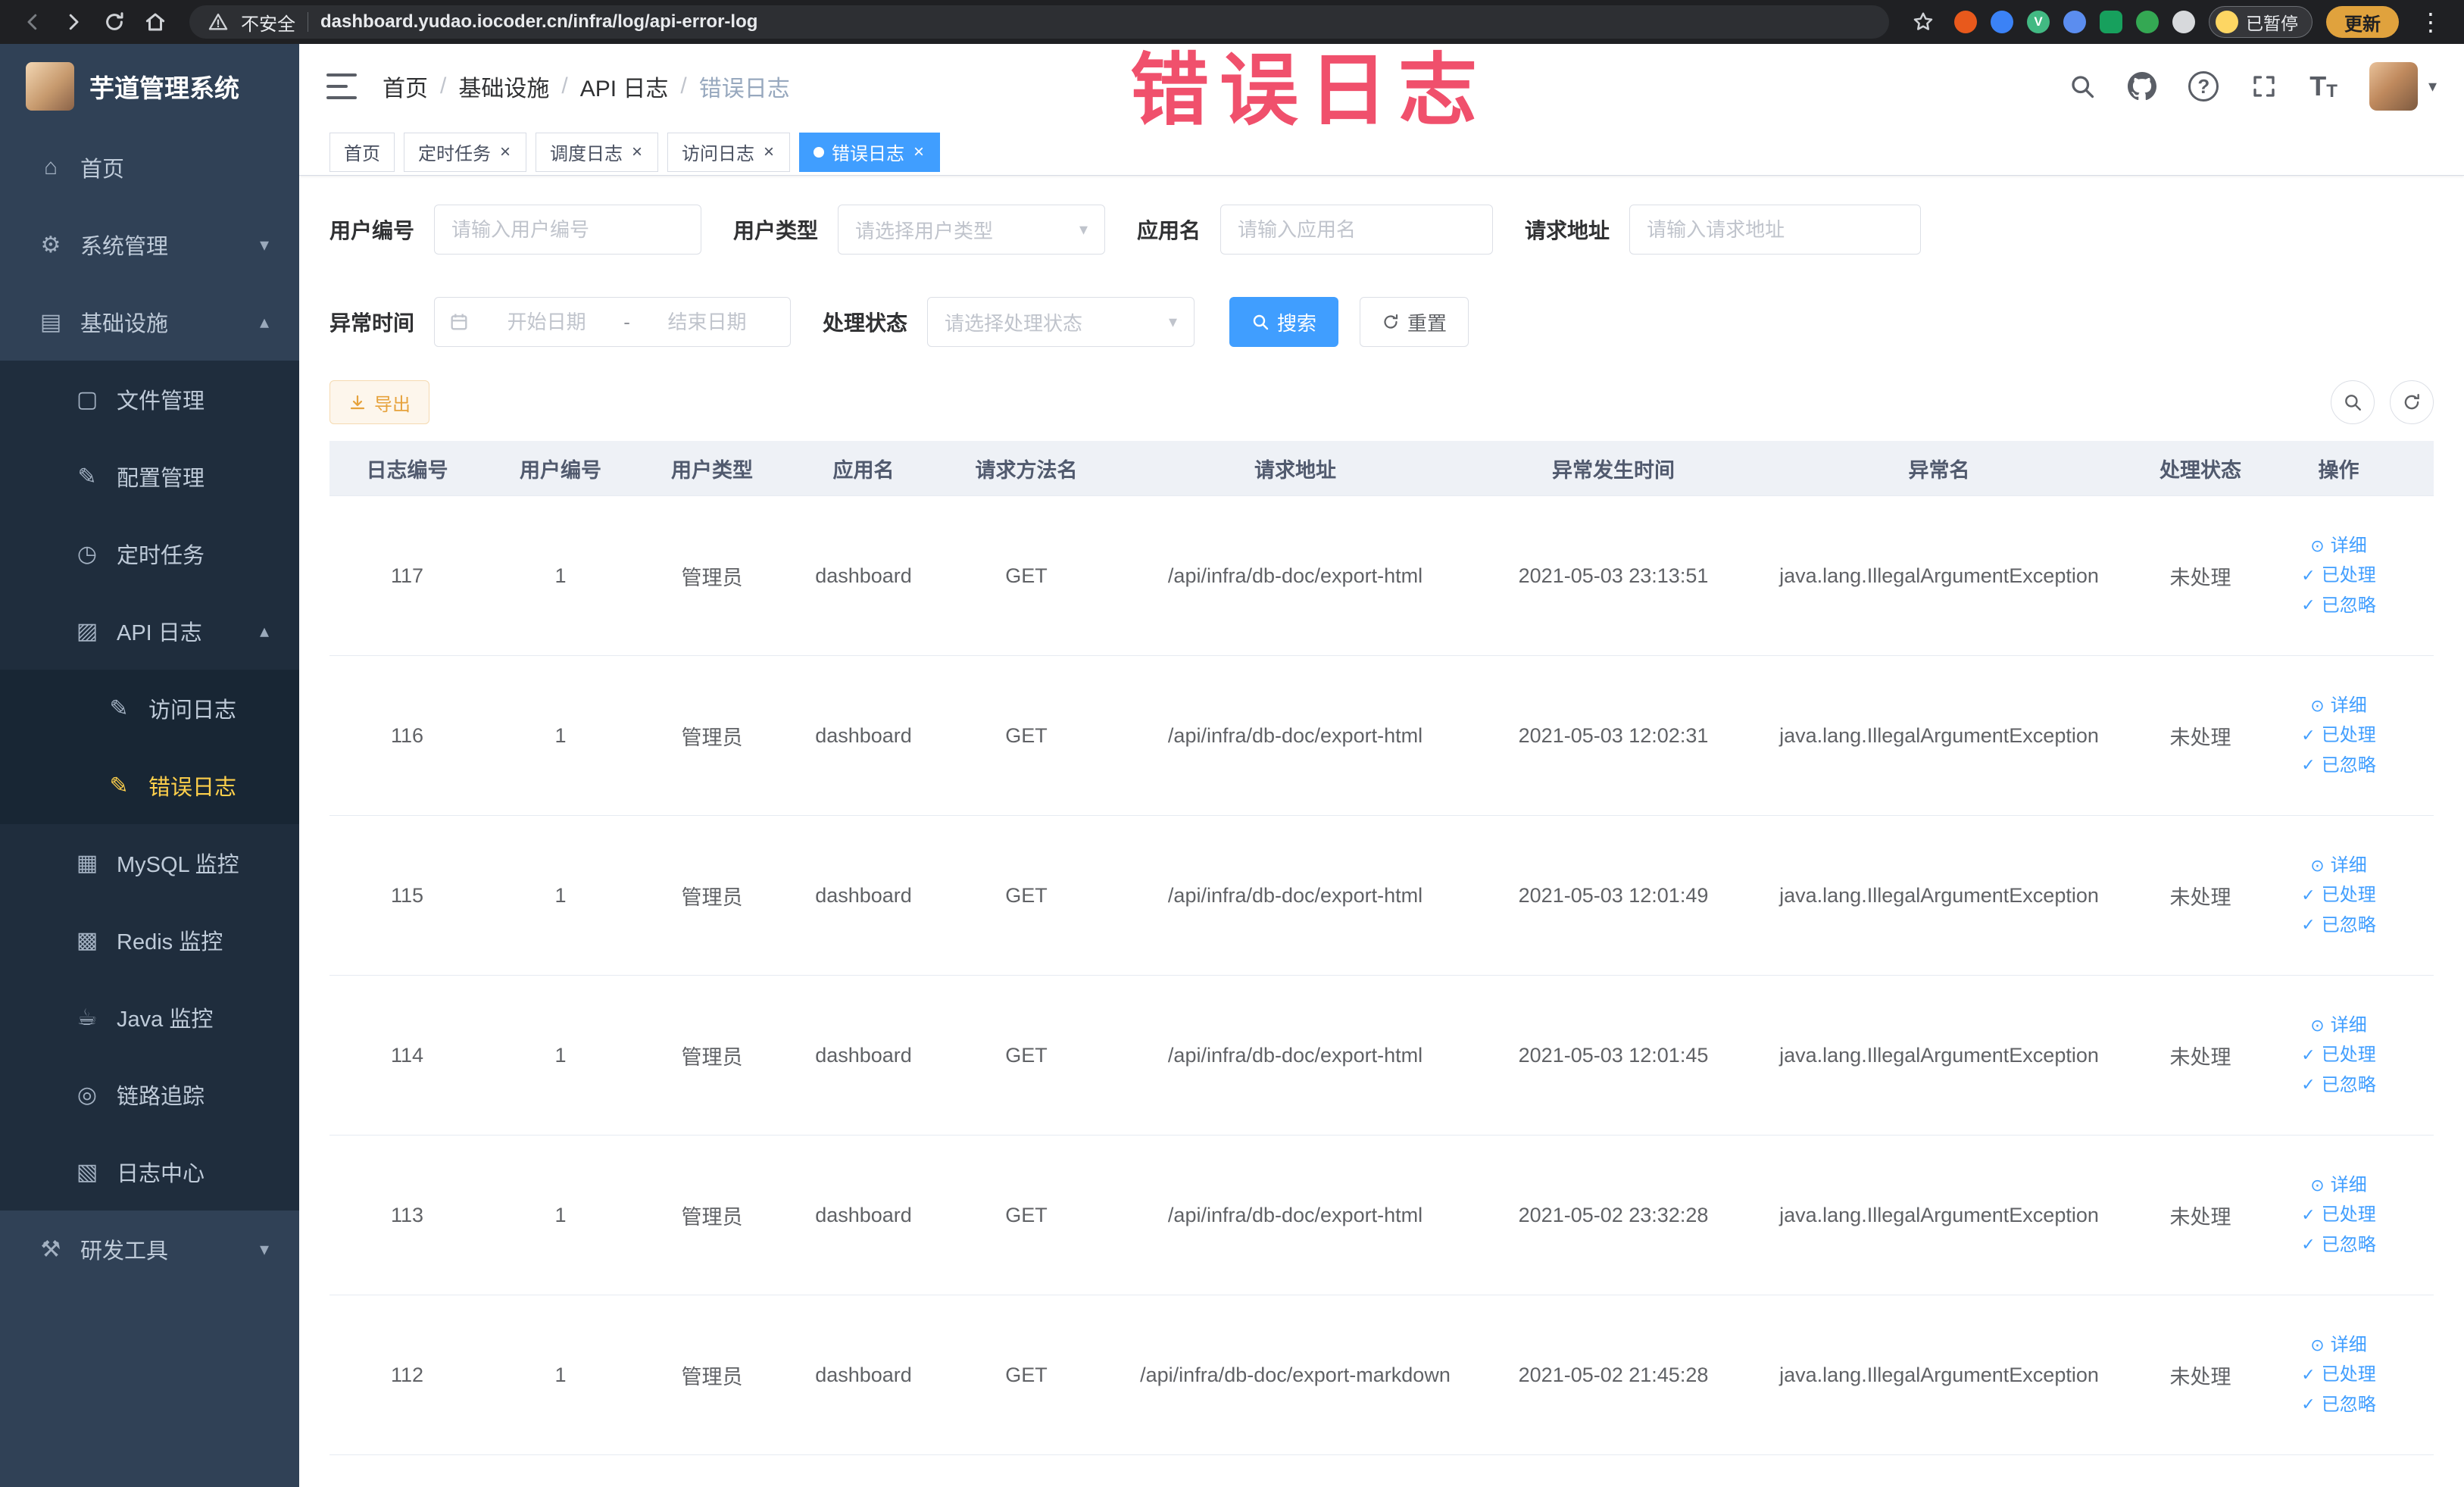 Image resolution: width=2464 pixels, height=1487 pixels. Describe the element at coordinates (149, 940) in the screenshot. I see `sidebar-item-redis-monitor: ▩ Redis 监控` at that location.